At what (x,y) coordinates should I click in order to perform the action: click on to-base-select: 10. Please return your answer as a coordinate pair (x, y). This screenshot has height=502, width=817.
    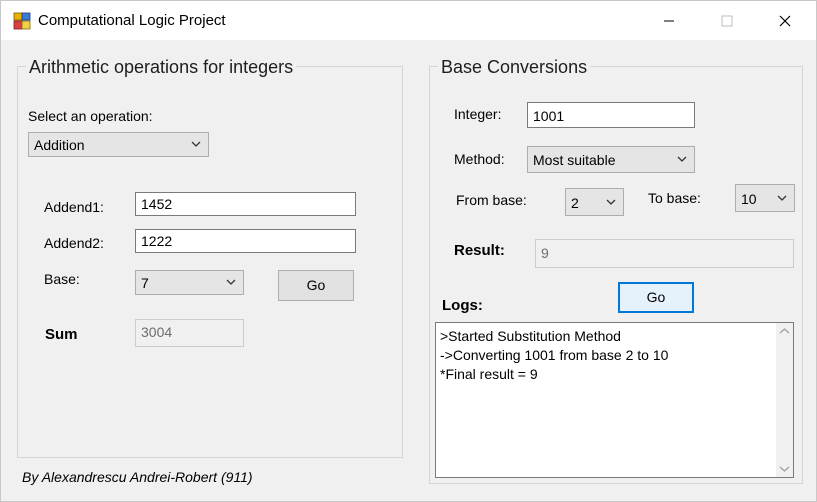
    Looking at the image, I should click on (765, 198).